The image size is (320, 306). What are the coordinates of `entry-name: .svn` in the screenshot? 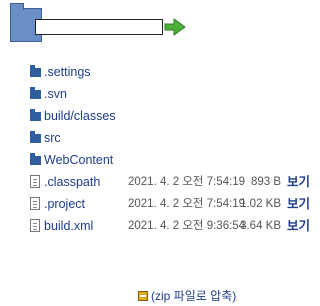 It's located at (55, 94).